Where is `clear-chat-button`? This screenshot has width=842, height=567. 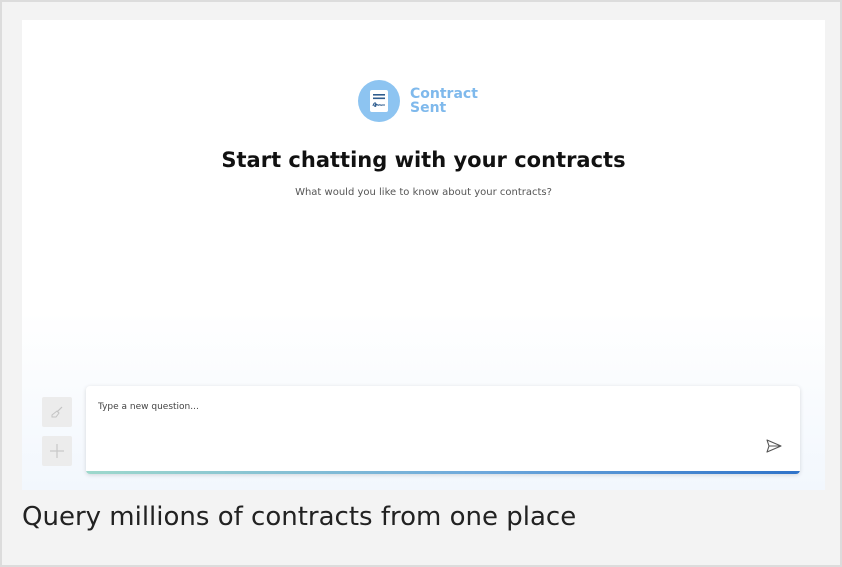
clear-chat-button is located at coordinates (57, 412).